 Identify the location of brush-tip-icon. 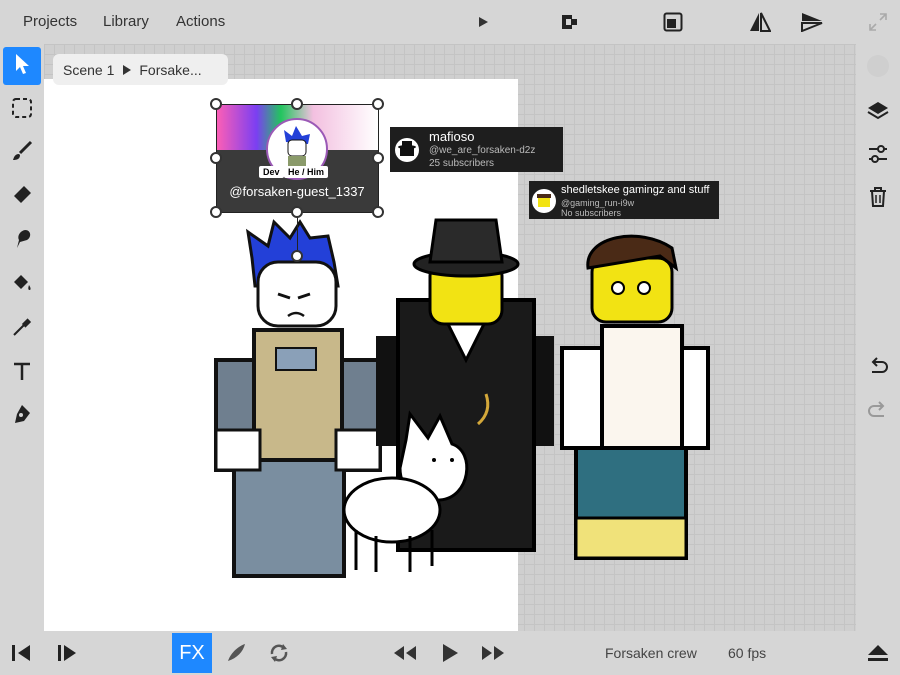
(236, 653).